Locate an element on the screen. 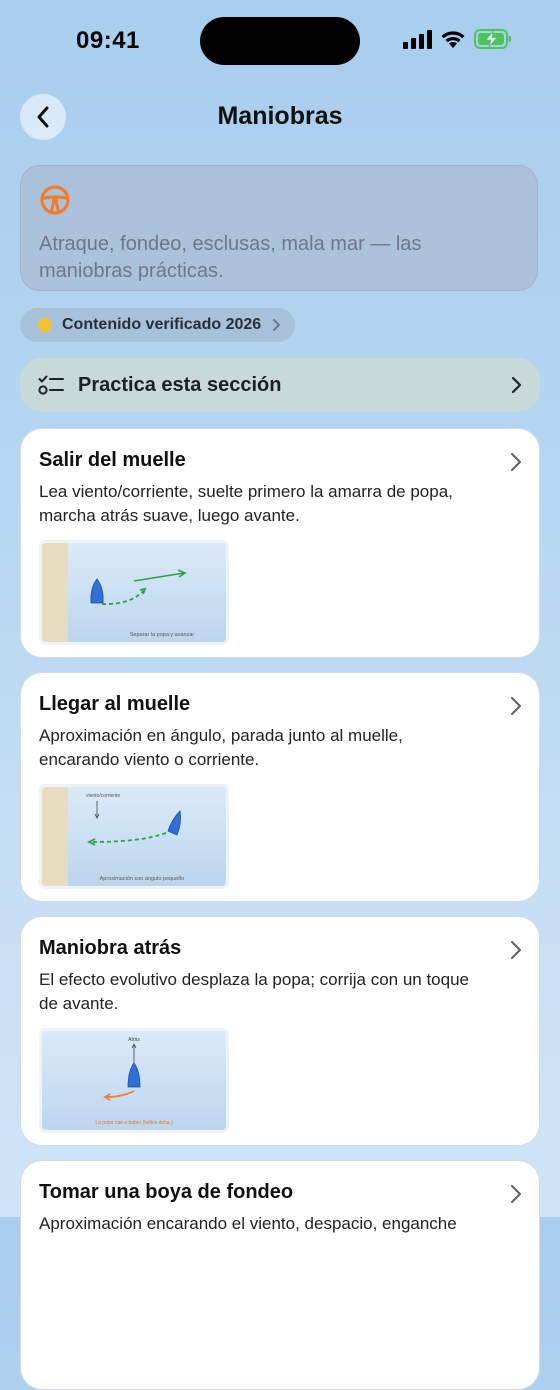  wifi-icon is located at coordinates (453, 39).